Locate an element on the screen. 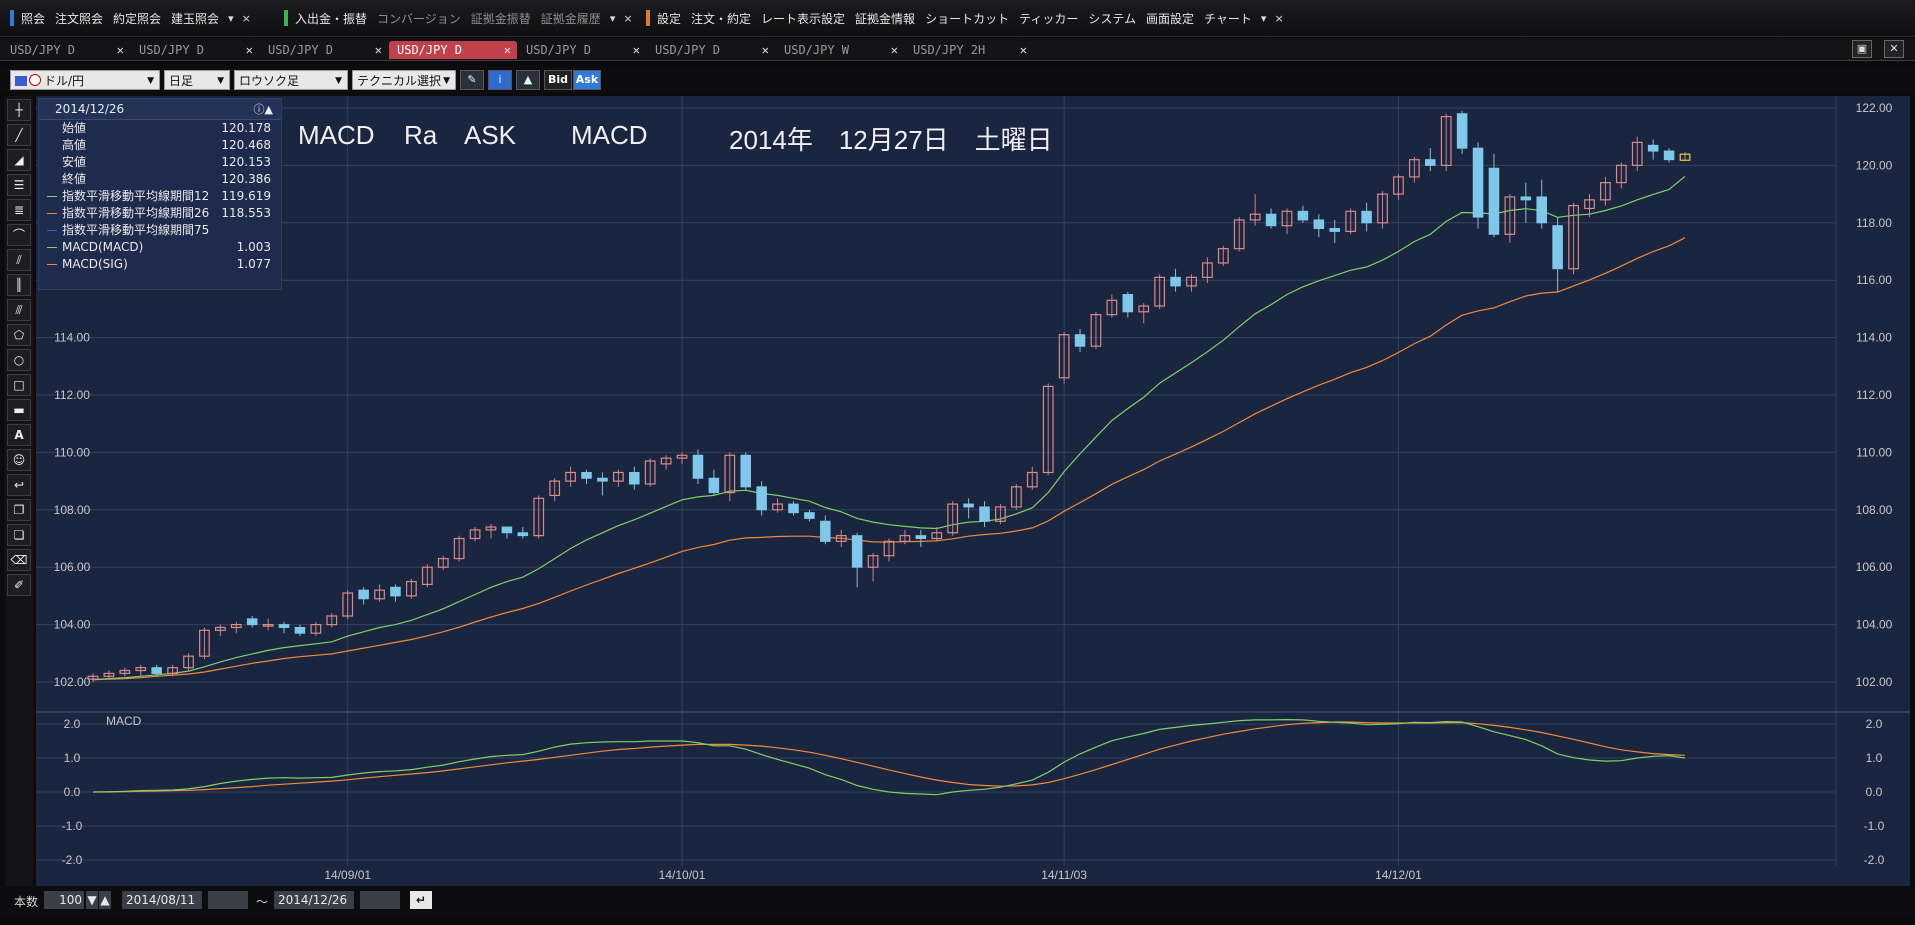 The width and height of the screenshot is (1915, 925). tab-usdjpy-6: USD/JPY D ✕ is located at coordinates (711, 50).